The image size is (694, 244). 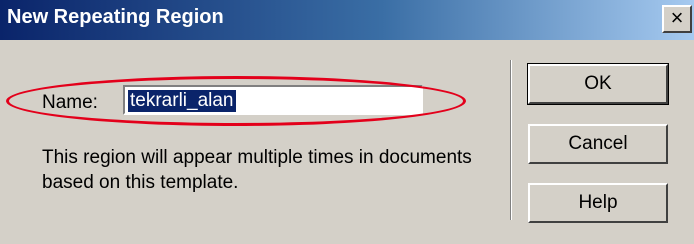 I want to click on highlight-ellipse-annotation, so click(x=236, y=101).